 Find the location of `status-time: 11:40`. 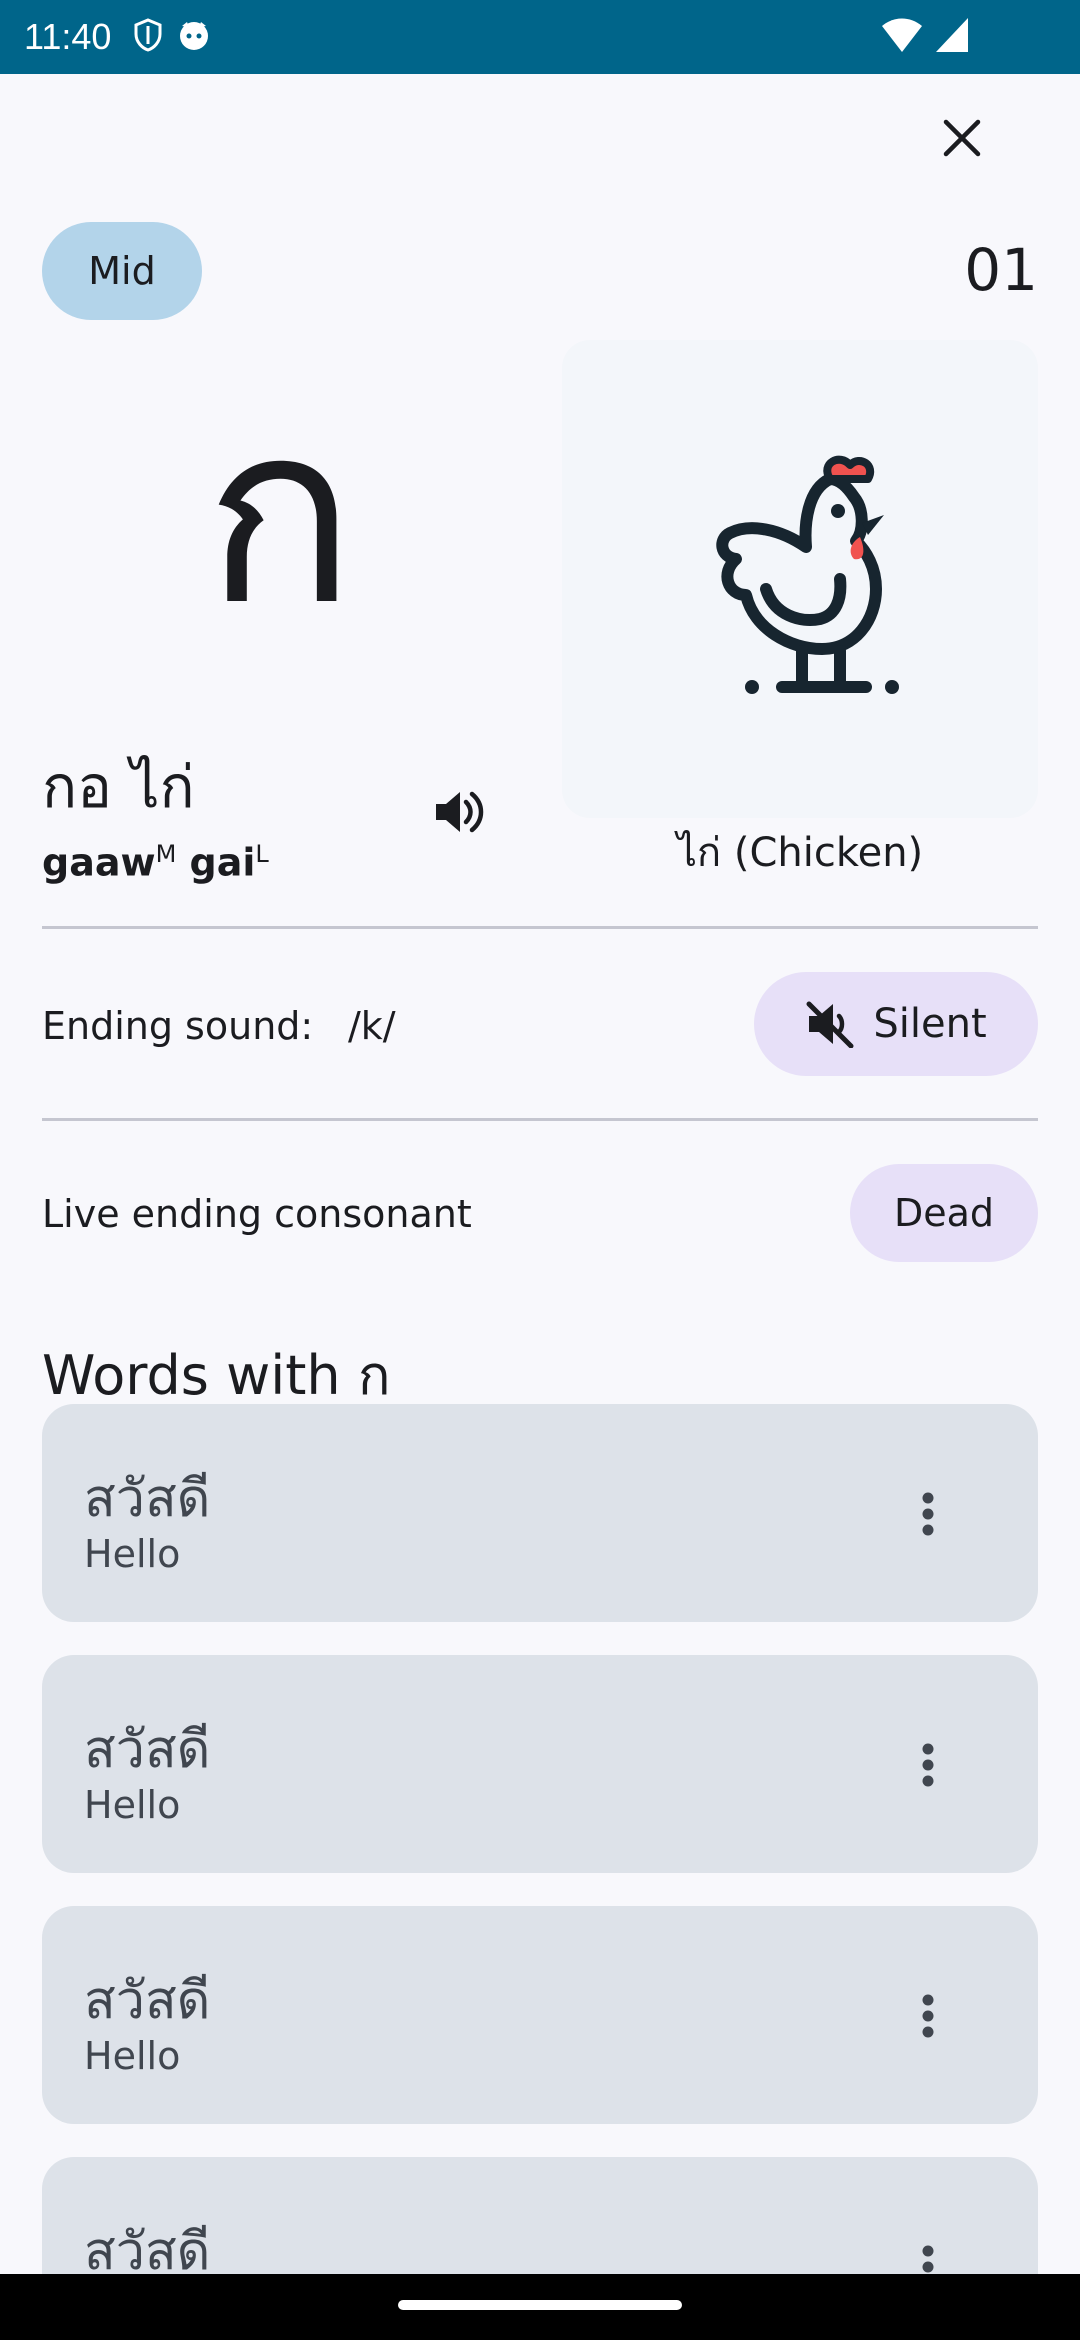

status-time: 11:40 is located at coordinates (68, 36).